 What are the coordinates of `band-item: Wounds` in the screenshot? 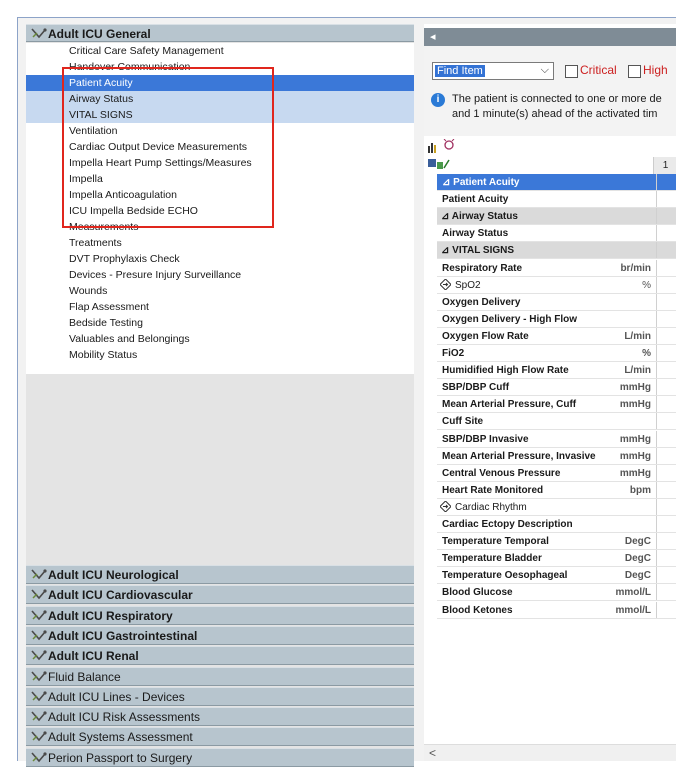 It's located at (220, 291).